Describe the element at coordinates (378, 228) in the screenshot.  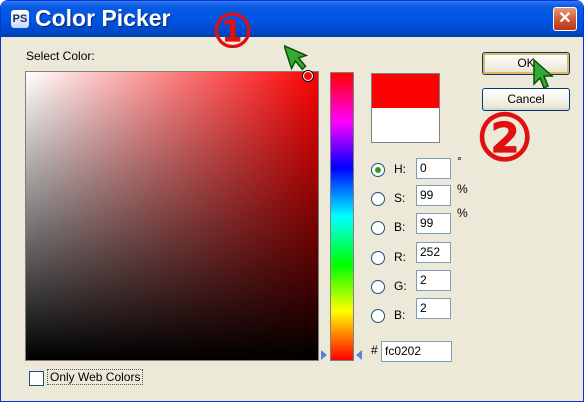
I see `radio-brightness` at that location.